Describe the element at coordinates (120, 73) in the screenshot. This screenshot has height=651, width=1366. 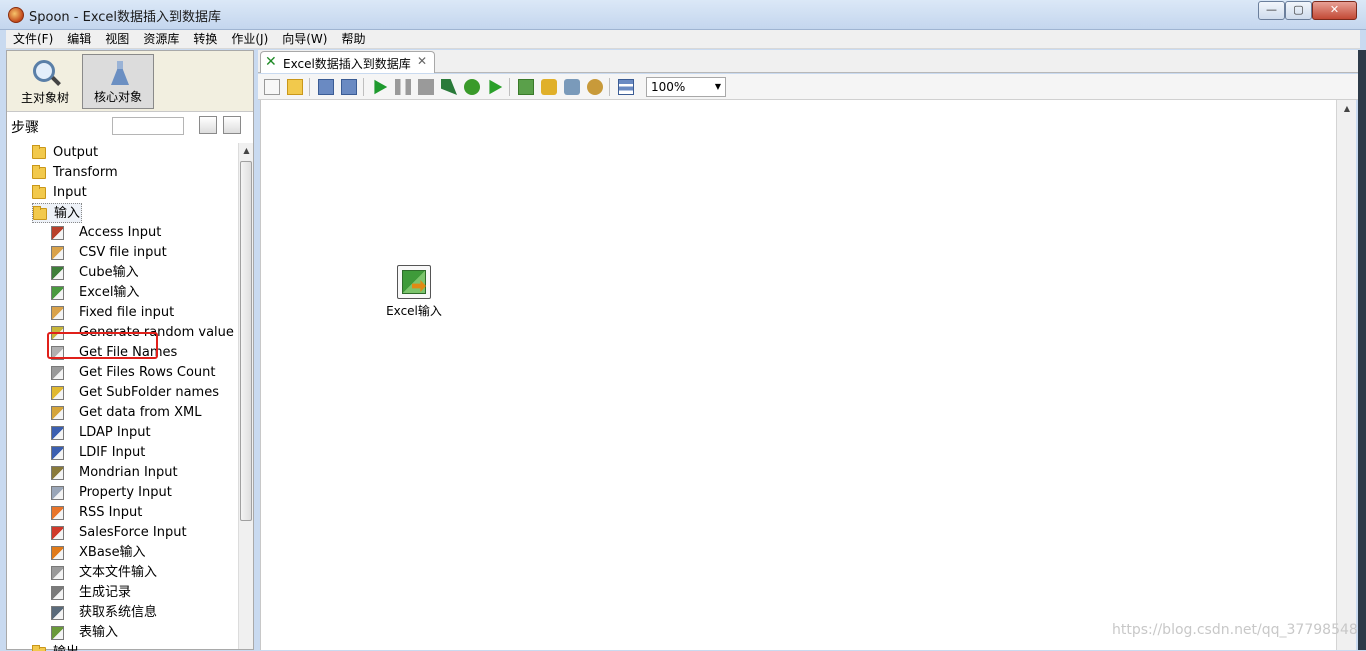
I see `flask-icon` at that location.